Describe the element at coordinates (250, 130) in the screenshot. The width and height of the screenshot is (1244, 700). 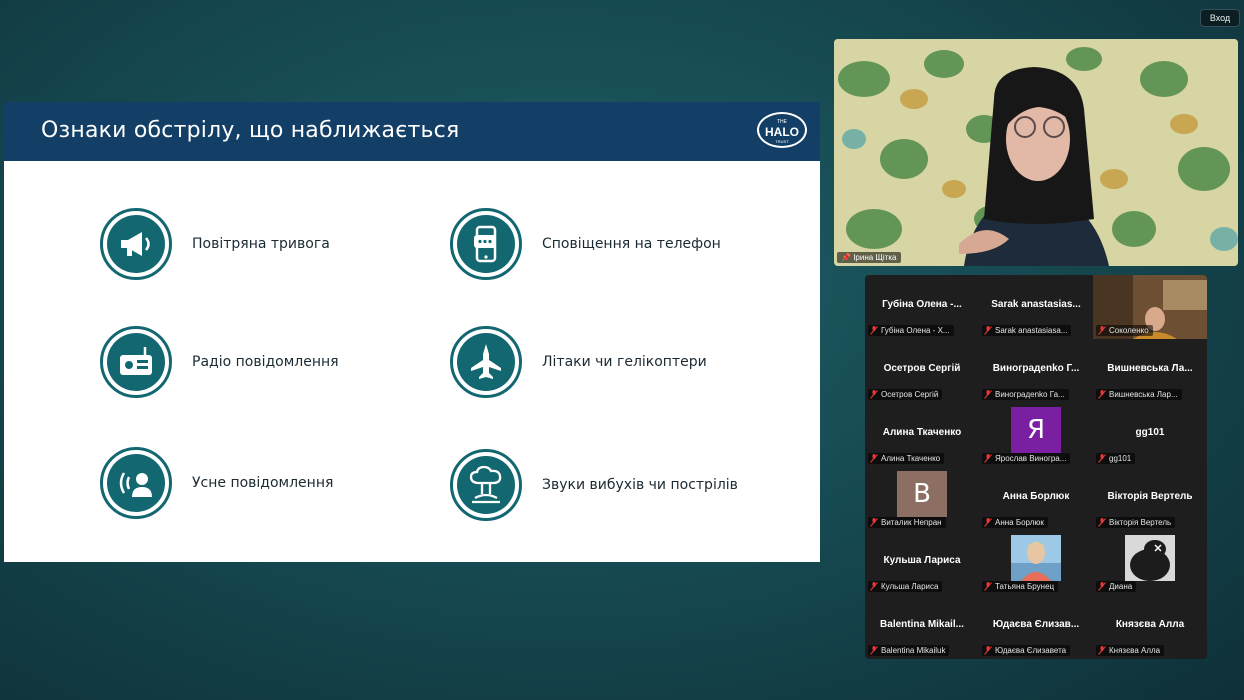
I see `slide-title: Ознаки обстрілу, що наближається` at that location.